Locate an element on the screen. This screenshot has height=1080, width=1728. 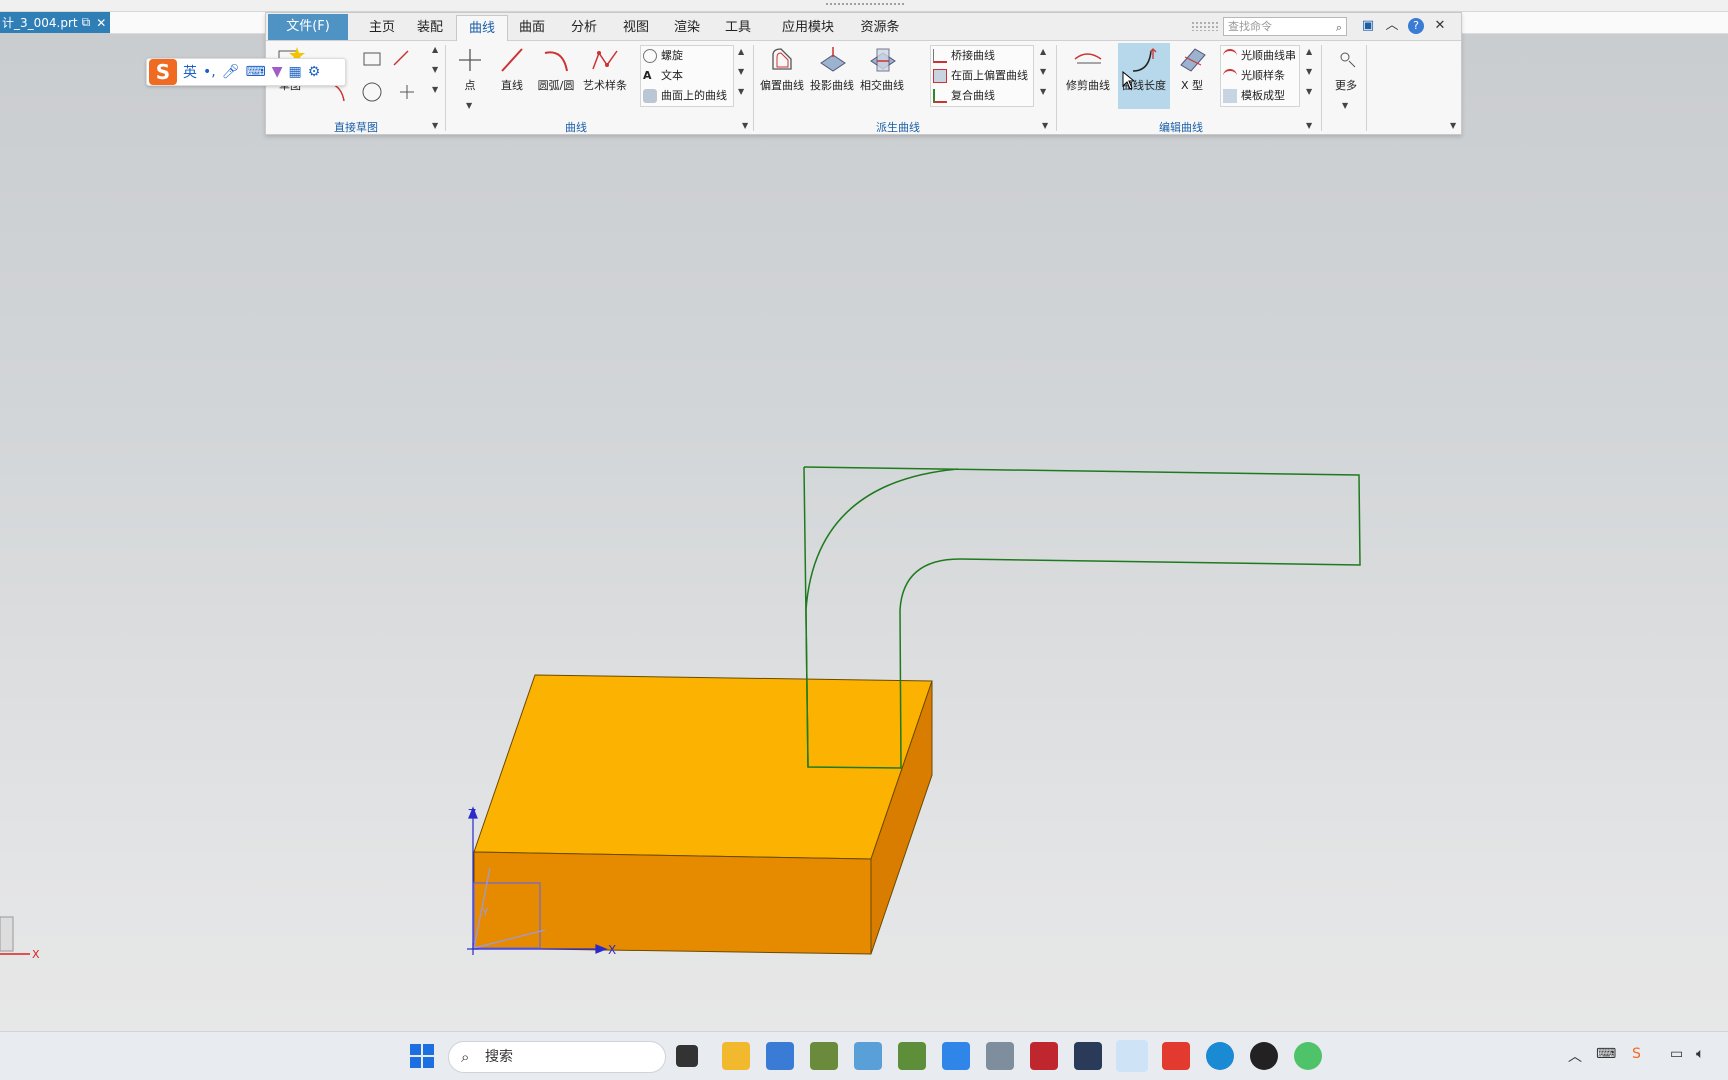
start-icon is located at coordinates (422, 1056).